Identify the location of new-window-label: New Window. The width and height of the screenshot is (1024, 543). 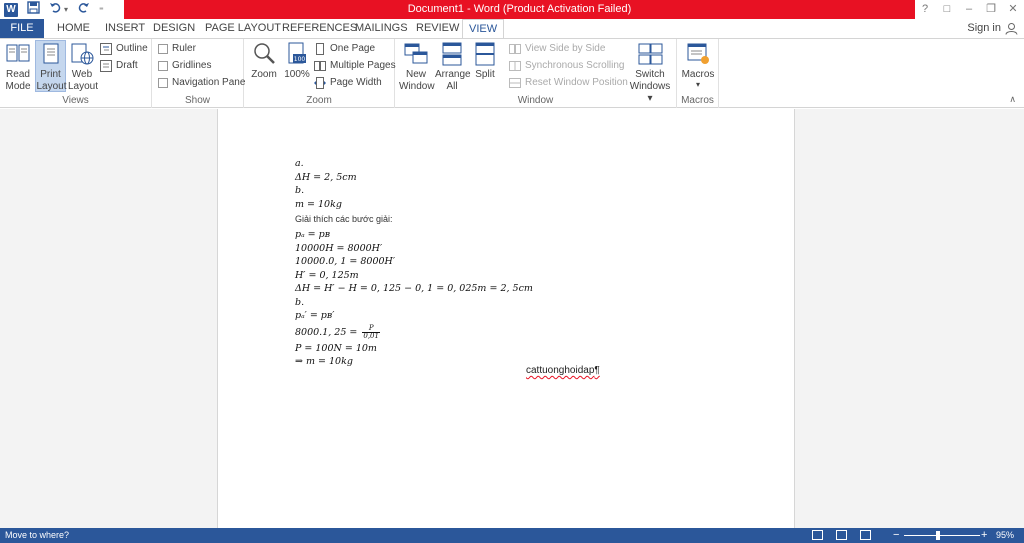
(417, 80).